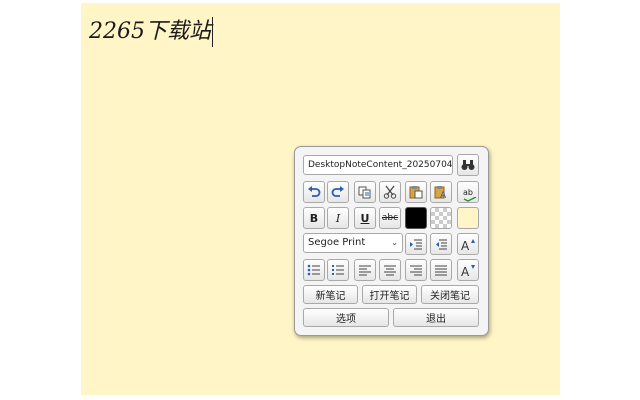  What do you see at coordinates (314, 218) in the screenshot?
I see `bold-button: B` at bounding box center [314, 218].